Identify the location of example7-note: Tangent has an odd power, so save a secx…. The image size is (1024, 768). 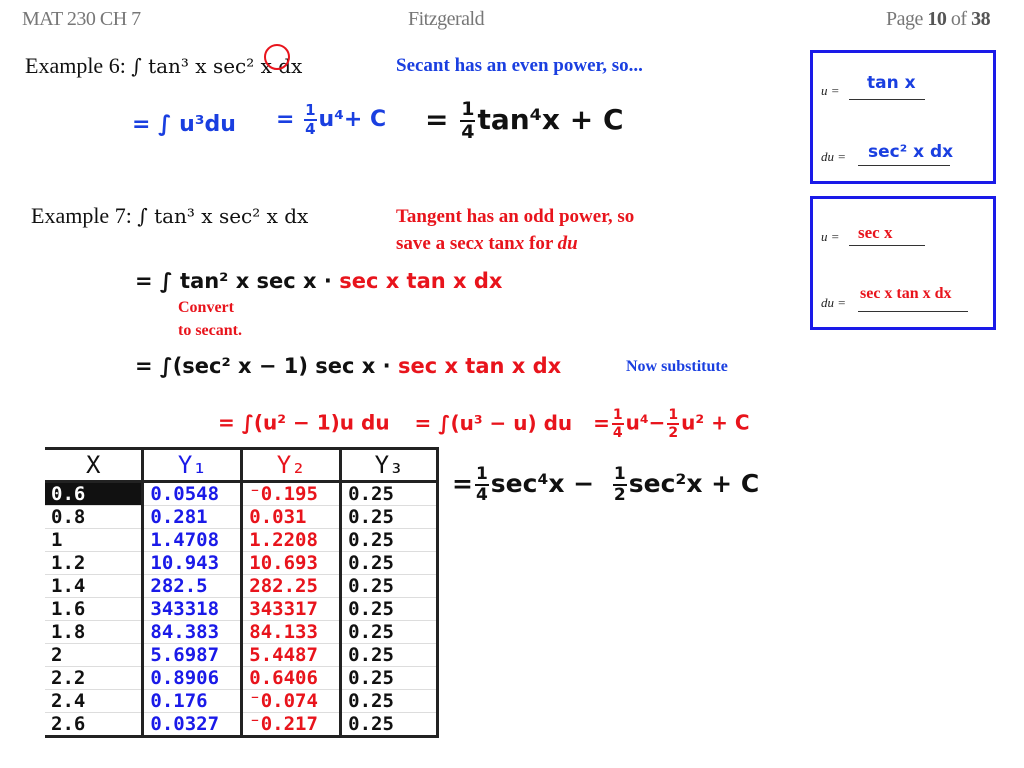
(515, 230).